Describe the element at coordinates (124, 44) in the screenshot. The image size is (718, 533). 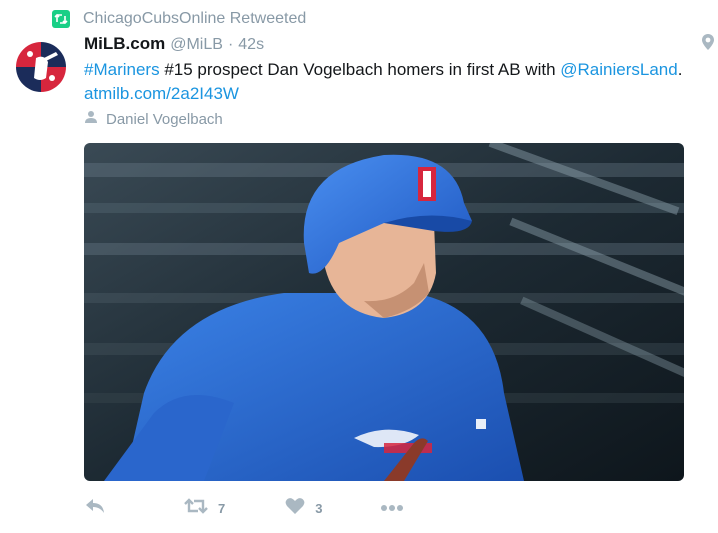
I see `author-name: MiLB.com` at that location.